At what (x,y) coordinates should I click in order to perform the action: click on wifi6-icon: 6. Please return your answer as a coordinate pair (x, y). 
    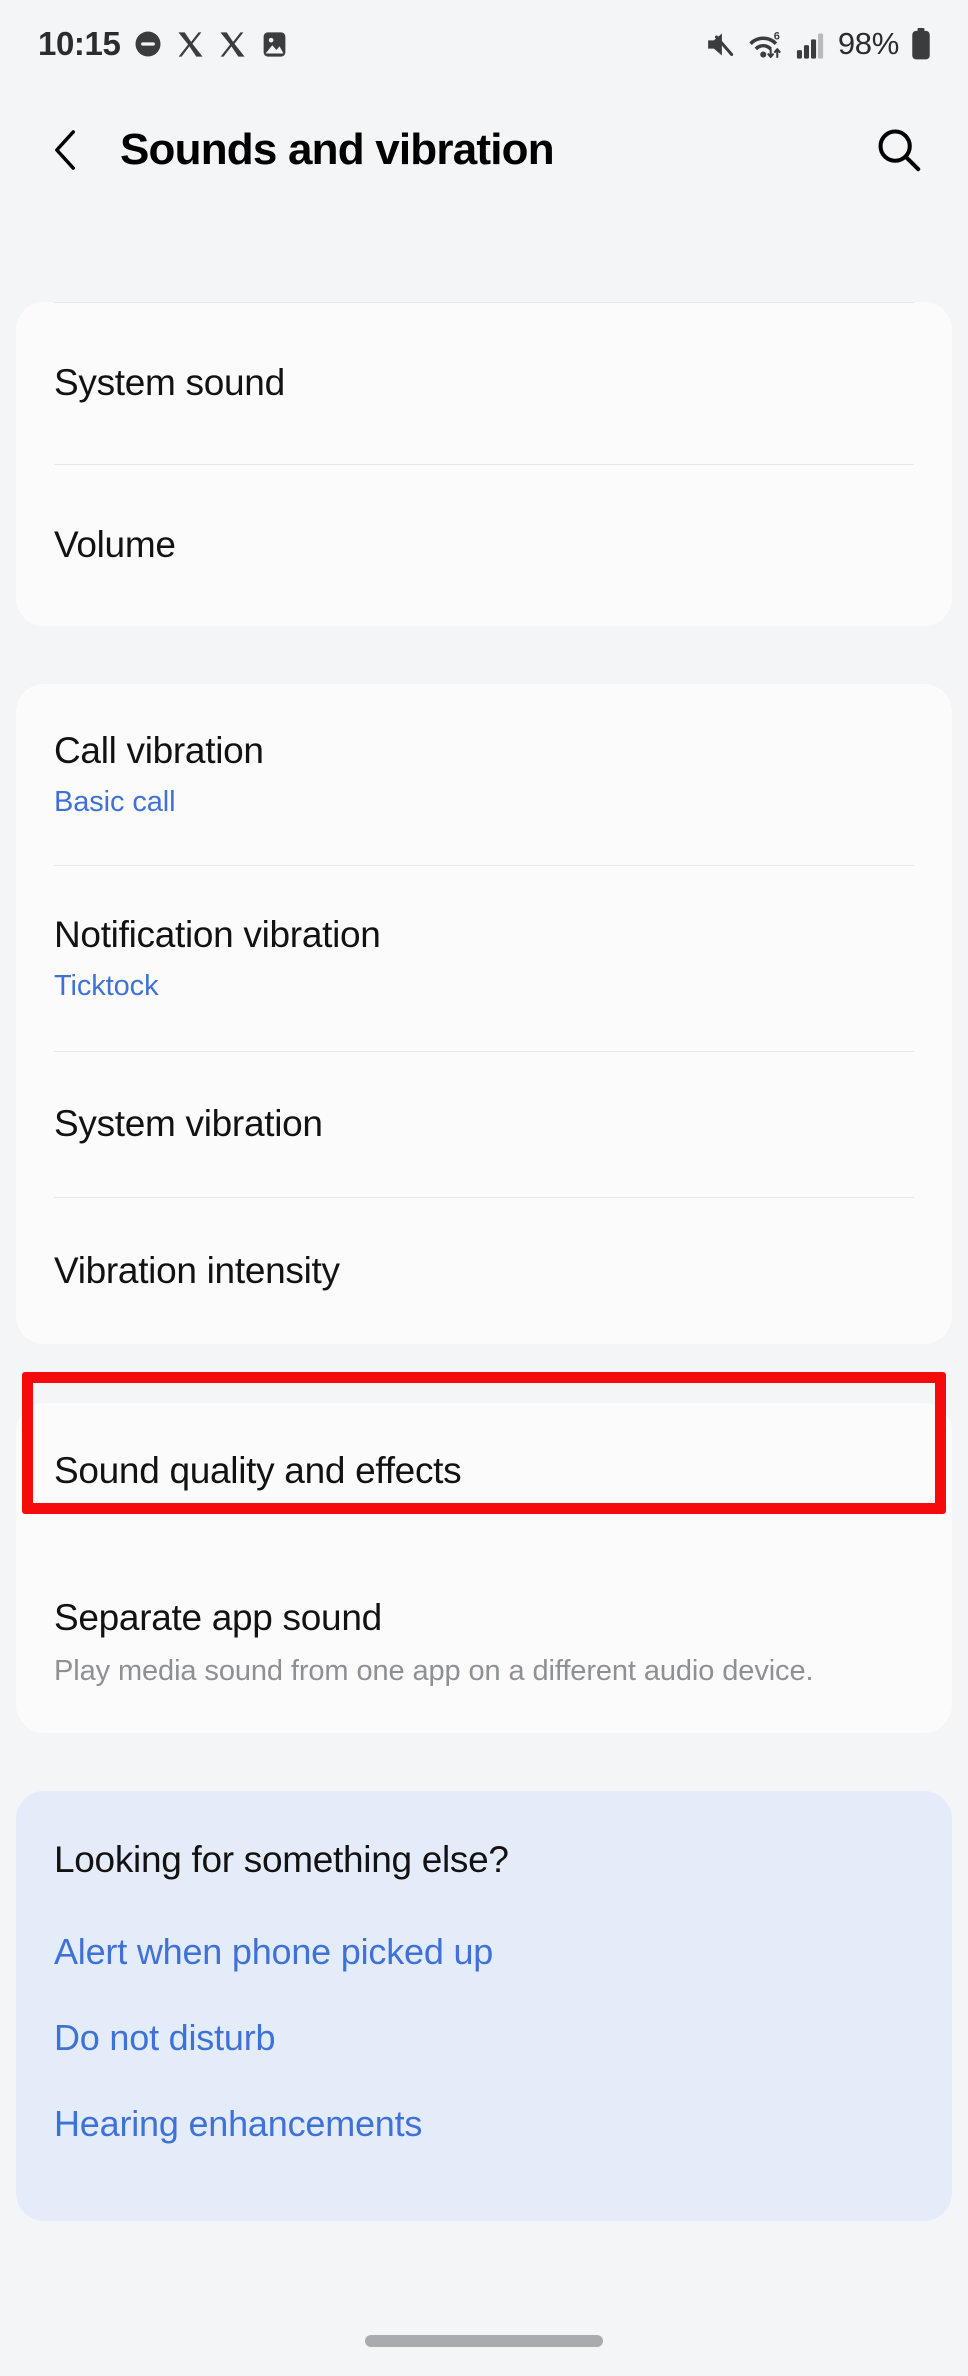
    Looking at the image, I should click on (765, 44).